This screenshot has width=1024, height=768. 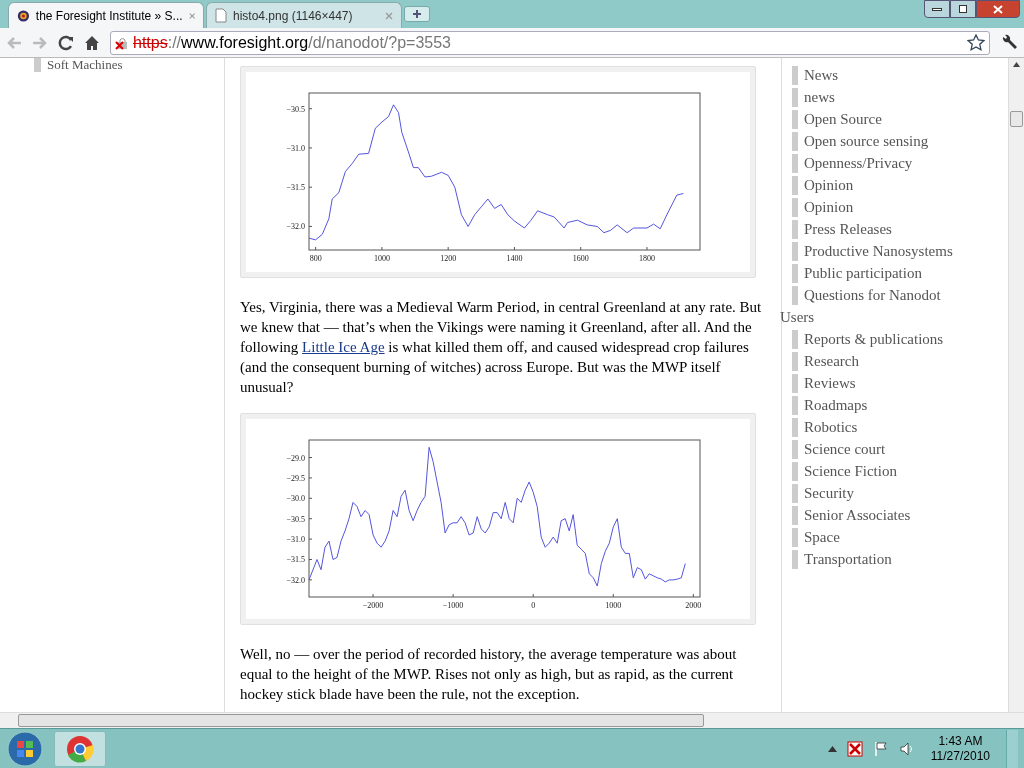 I want to click on category-link: Senior Associates, so click(x=857, y=515).